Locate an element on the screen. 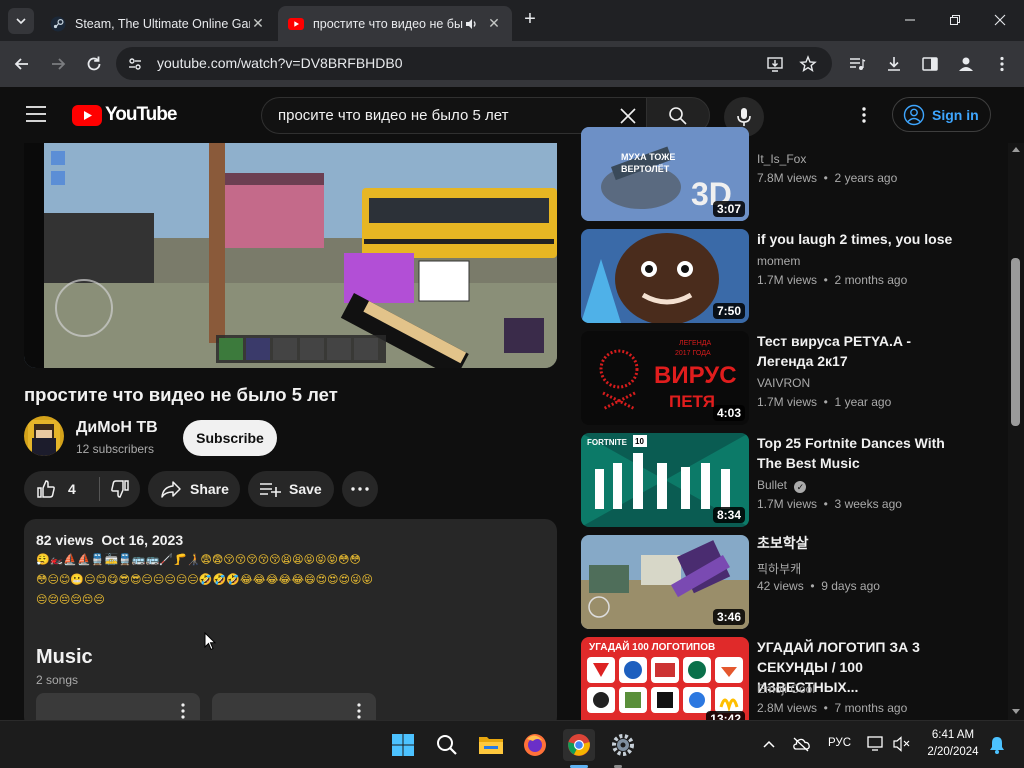 Image resolution: width=1024 pixels, height=768 pixels. scrollbar-thumb is located at coordinates (1015, 342).